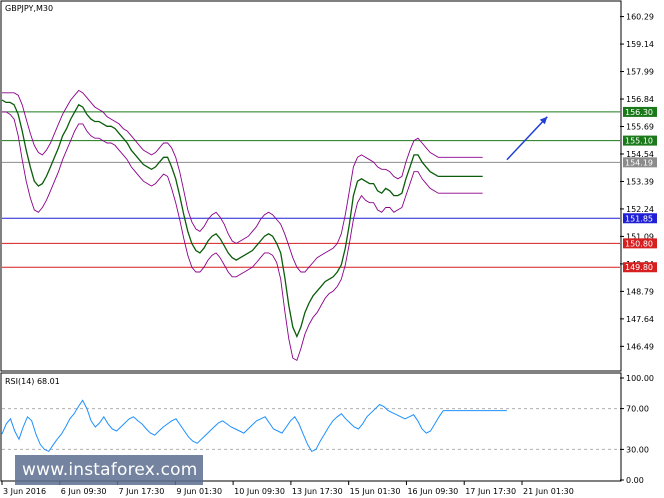 This screenshot has width=664, height=498. Describe the element at coordinates (639, 141) in the screenshot. I see `level-tag-label-1: 155.10` at that location.